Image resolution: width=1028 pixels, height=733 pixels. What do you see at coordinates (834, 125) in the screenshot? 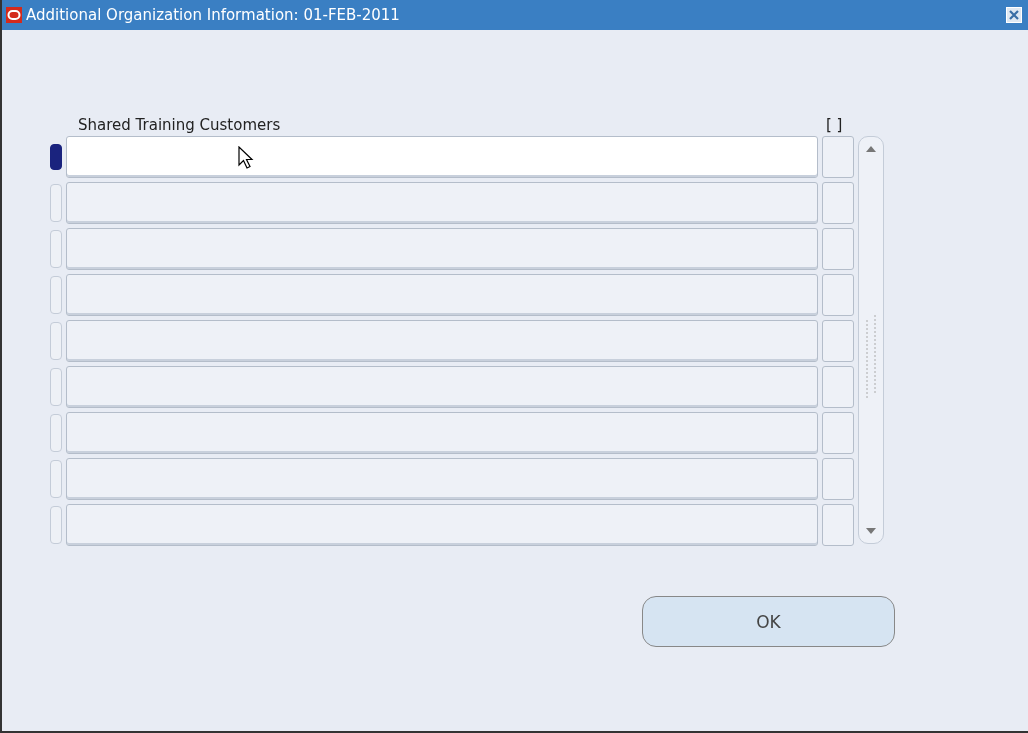
I see `column-header: [ ]` at bounding box center [834, 125].